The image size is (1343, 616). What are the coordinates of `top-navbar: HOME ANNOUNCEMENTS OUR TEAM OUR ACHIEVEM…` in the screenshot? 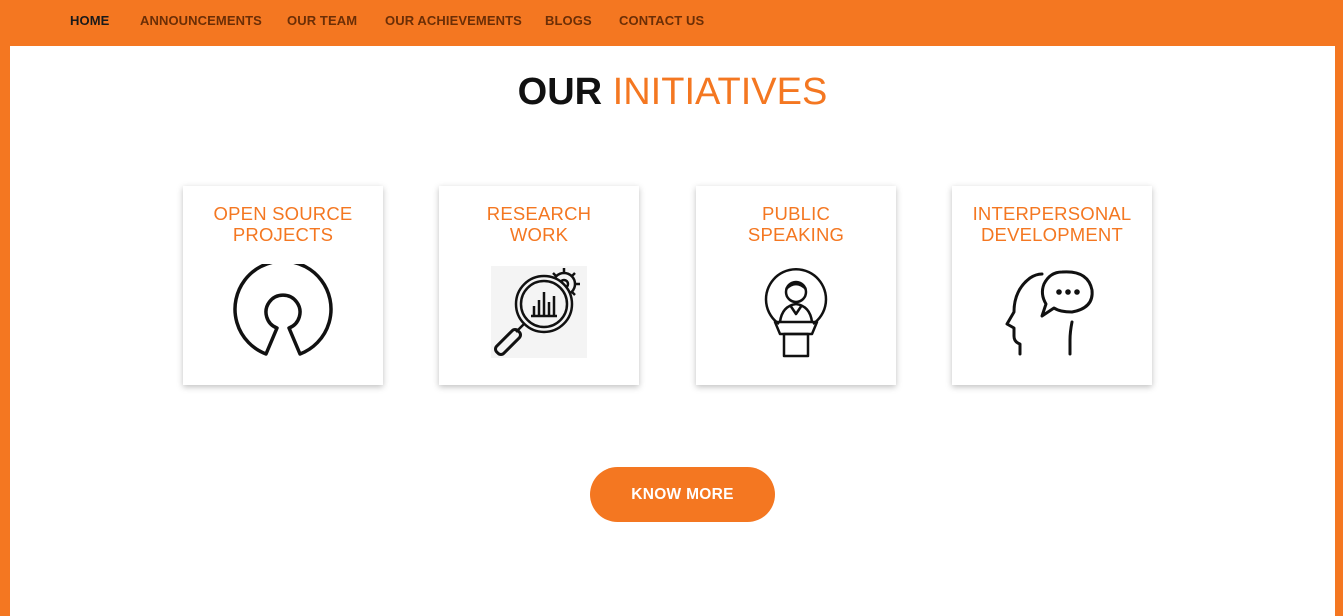 It's located at (671, 23).